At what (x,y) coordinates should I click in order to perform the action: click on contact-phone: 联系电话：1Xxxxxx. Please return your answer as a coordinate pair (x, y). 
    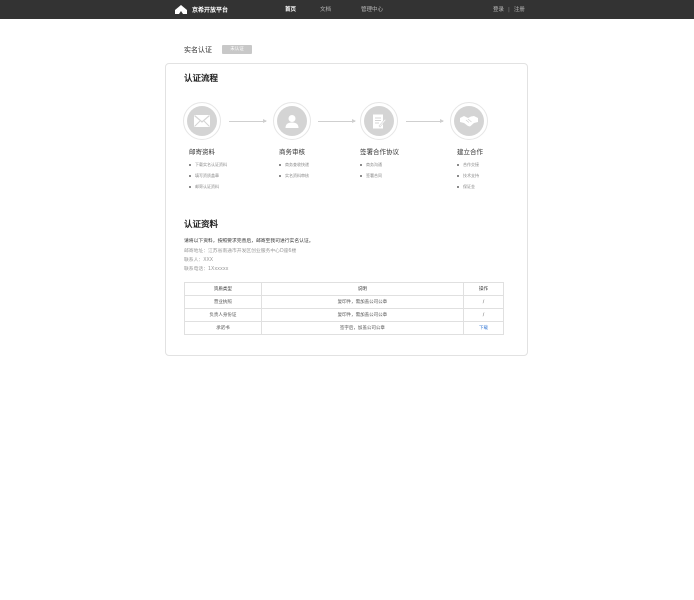
    Looking at the image, I should click on (206, 269).